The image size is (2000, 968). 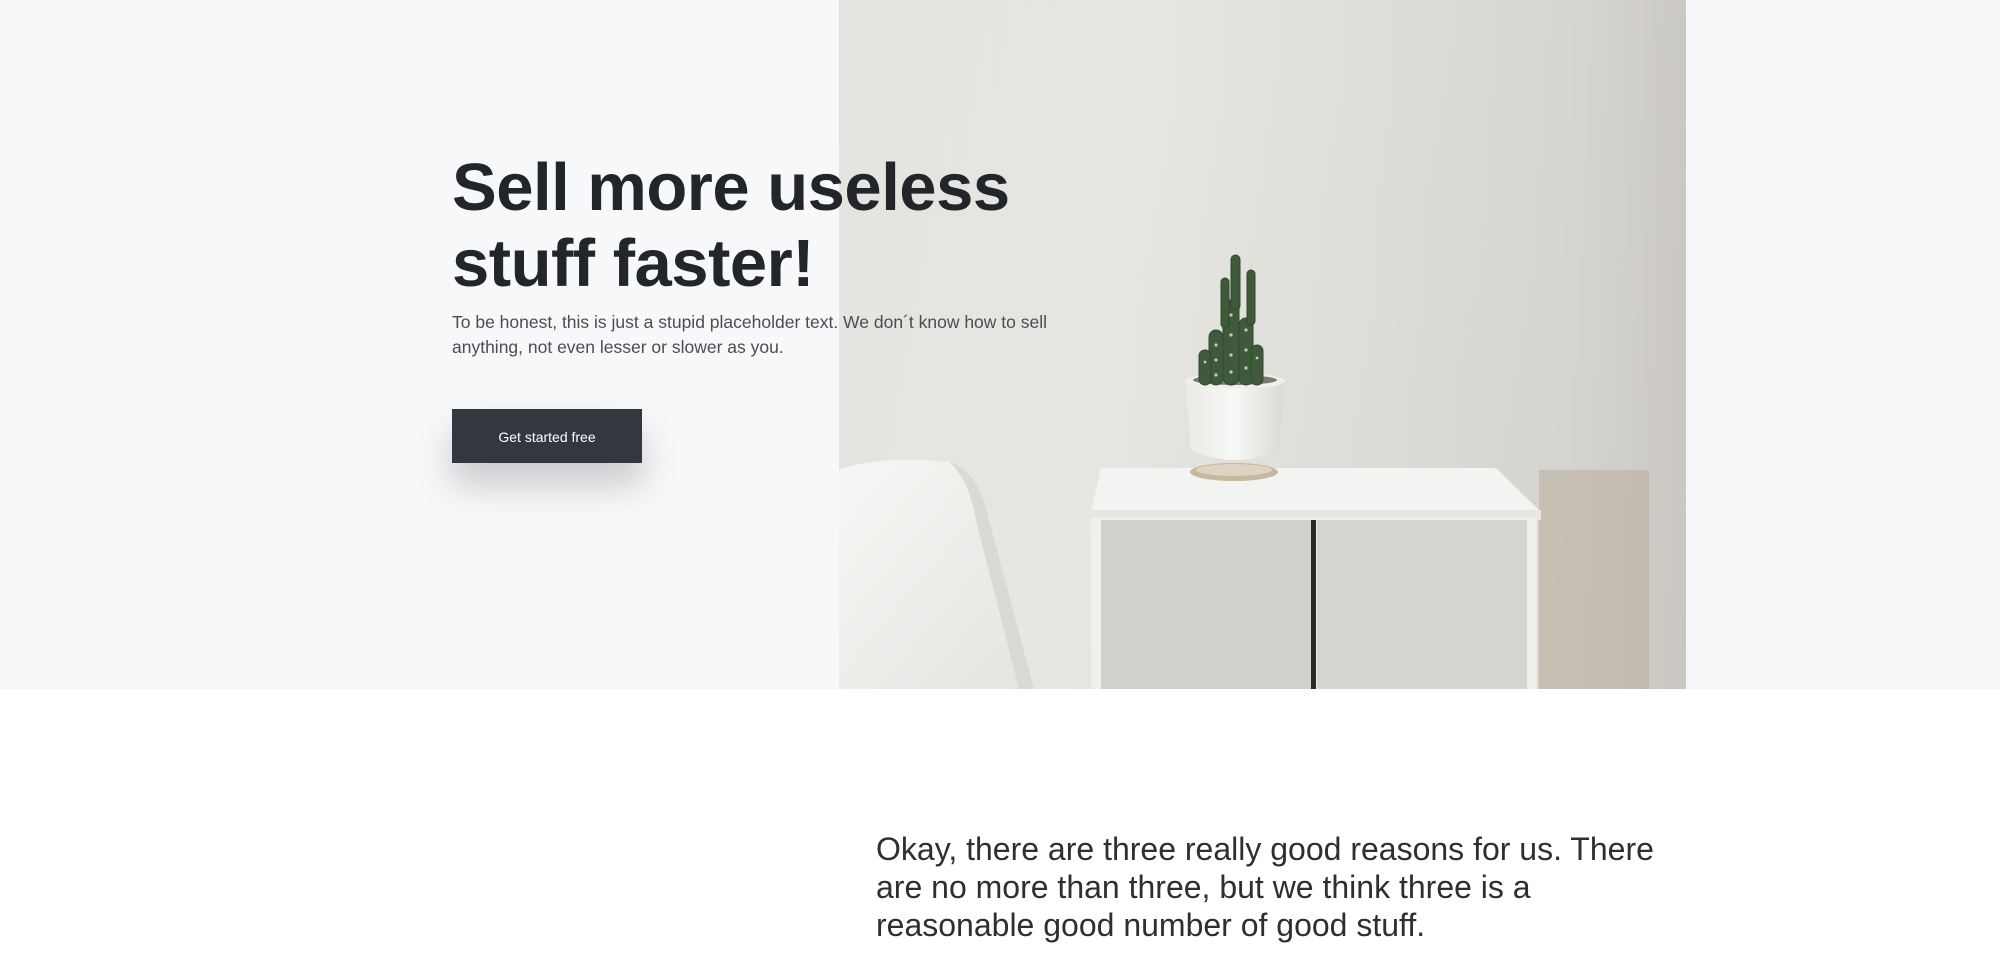 I want to click on get-started-button: Get started free, so click(x=547, y=436).